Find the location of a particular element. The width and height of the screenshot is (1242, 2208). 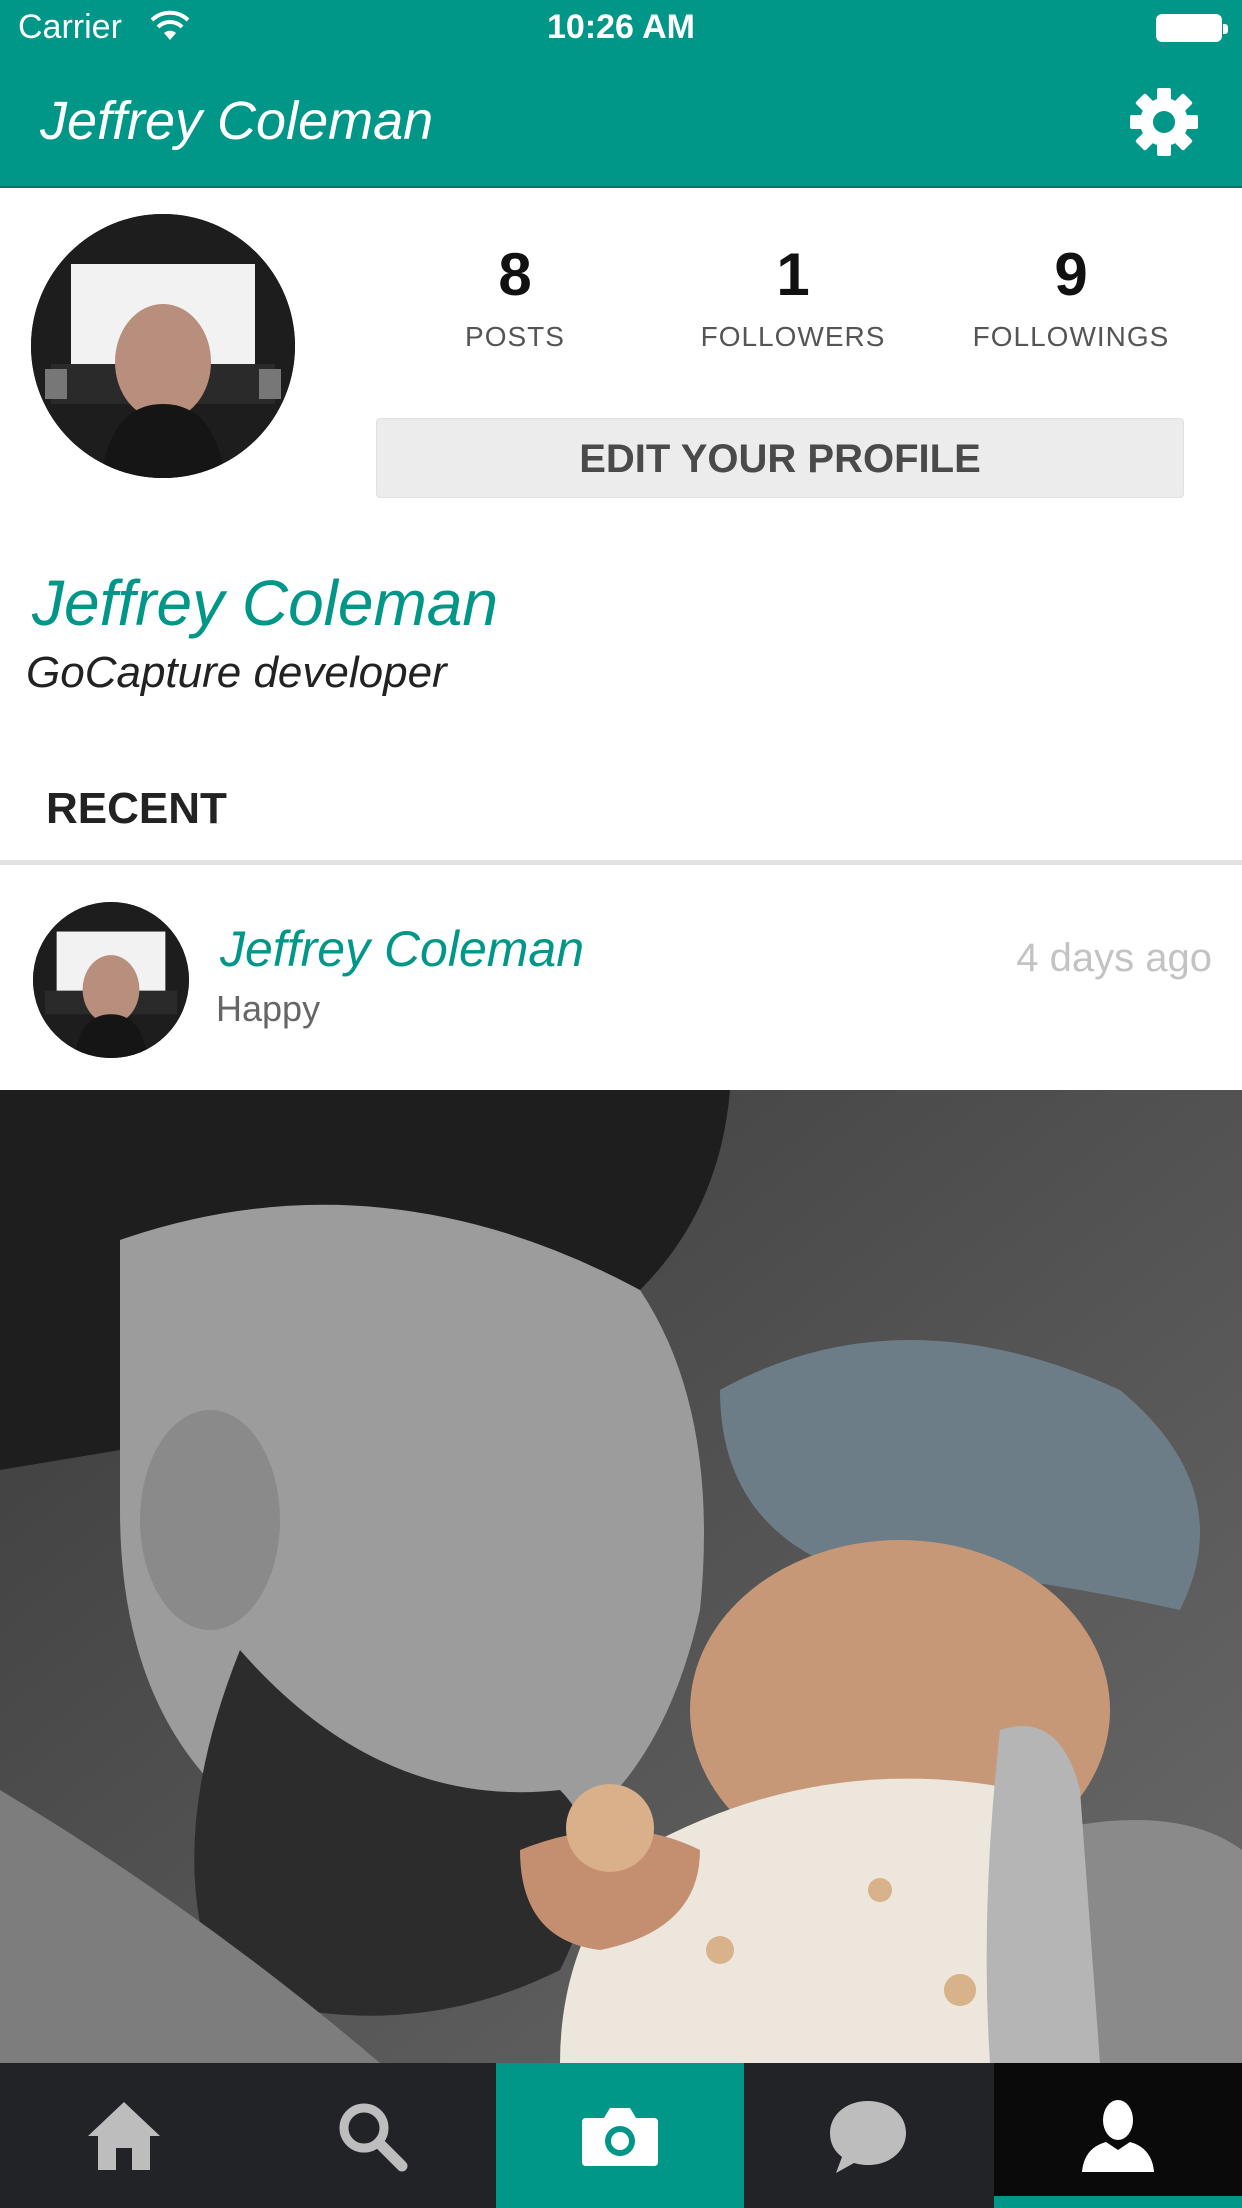

tab-messages is located at coordinates (868, 2135).